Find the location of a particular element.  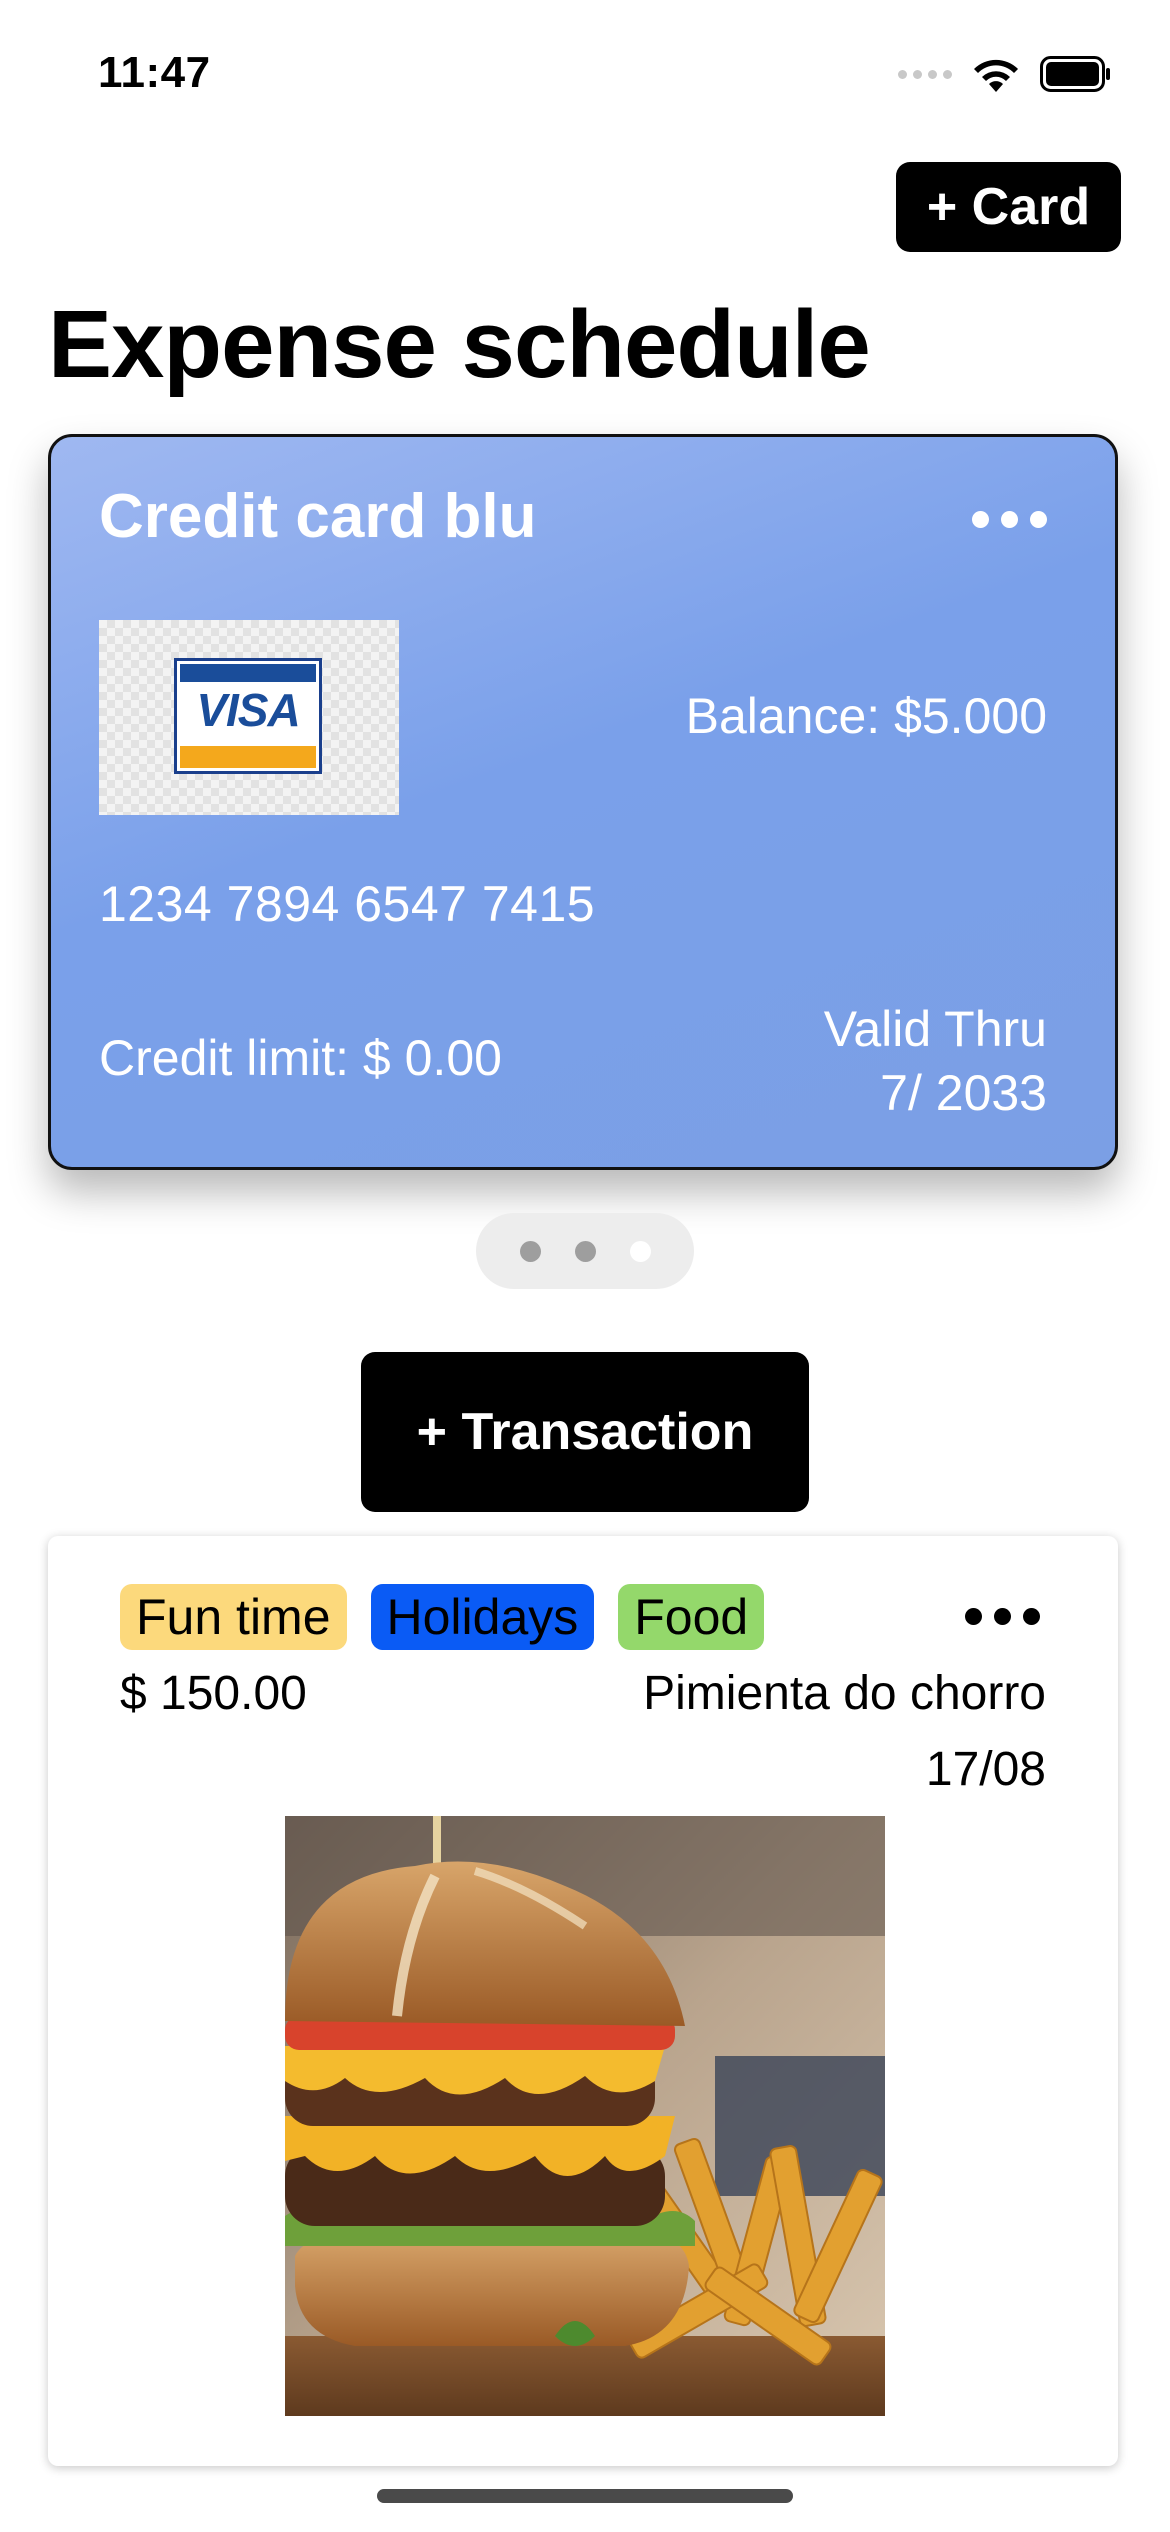

add-card-button: + Card is located at coordinates (1008, 207).